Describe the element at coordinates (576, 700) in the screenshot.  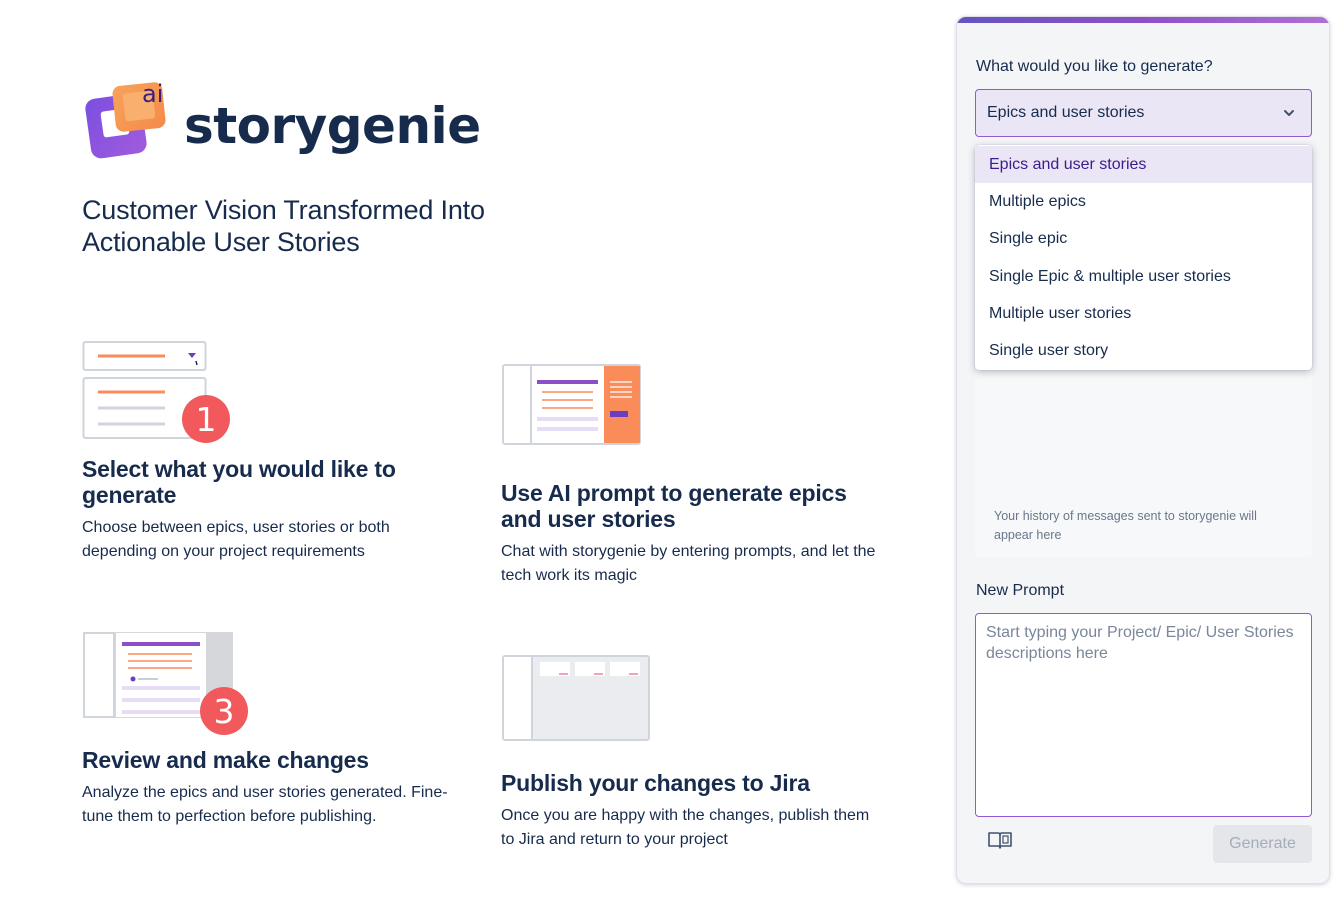
I see `publish-illustration` at that location.